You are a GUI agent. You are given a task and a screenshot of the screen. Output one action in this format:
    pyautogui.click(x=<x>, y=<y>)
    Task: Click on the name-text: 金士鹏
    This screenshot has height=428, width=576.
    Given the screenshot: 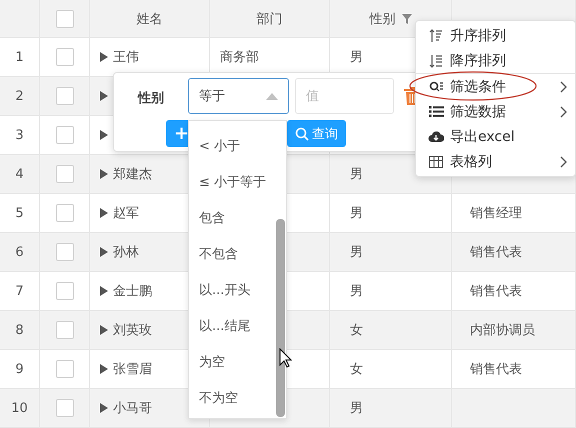 What is the action you would take?
    pyautogui.click(x=132, y=291)
    